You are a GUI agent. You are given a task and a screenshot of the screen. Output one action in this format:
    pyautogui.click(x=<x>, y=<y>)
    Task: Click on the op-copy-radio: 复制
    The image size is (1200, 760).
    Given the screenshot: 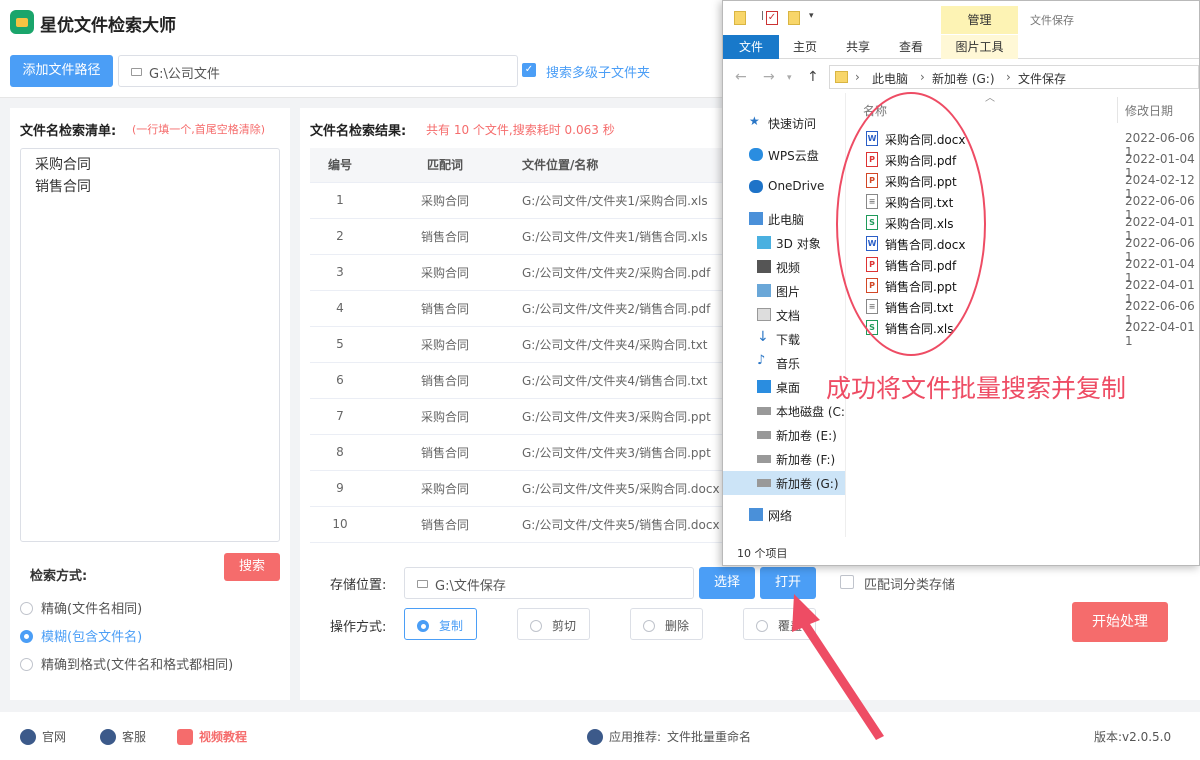 What is the action you would take?
    pyautogui.click(x=440, y=624)
    